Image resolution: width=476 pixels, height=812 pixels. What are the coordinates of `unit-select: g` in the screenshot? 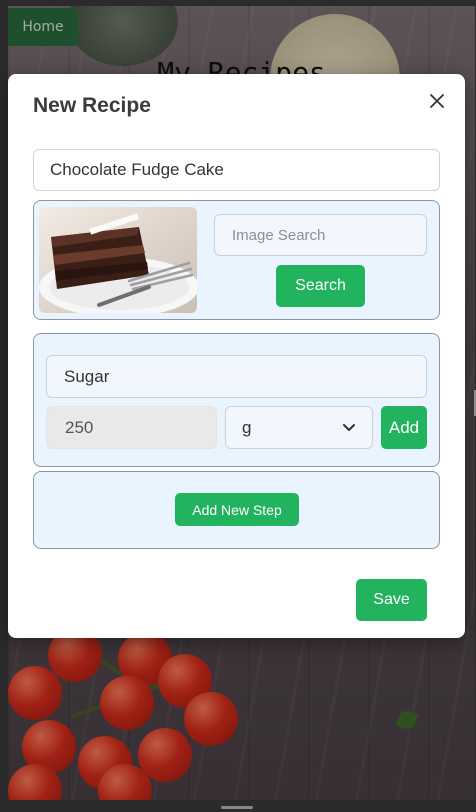 It's located at (299, 427).